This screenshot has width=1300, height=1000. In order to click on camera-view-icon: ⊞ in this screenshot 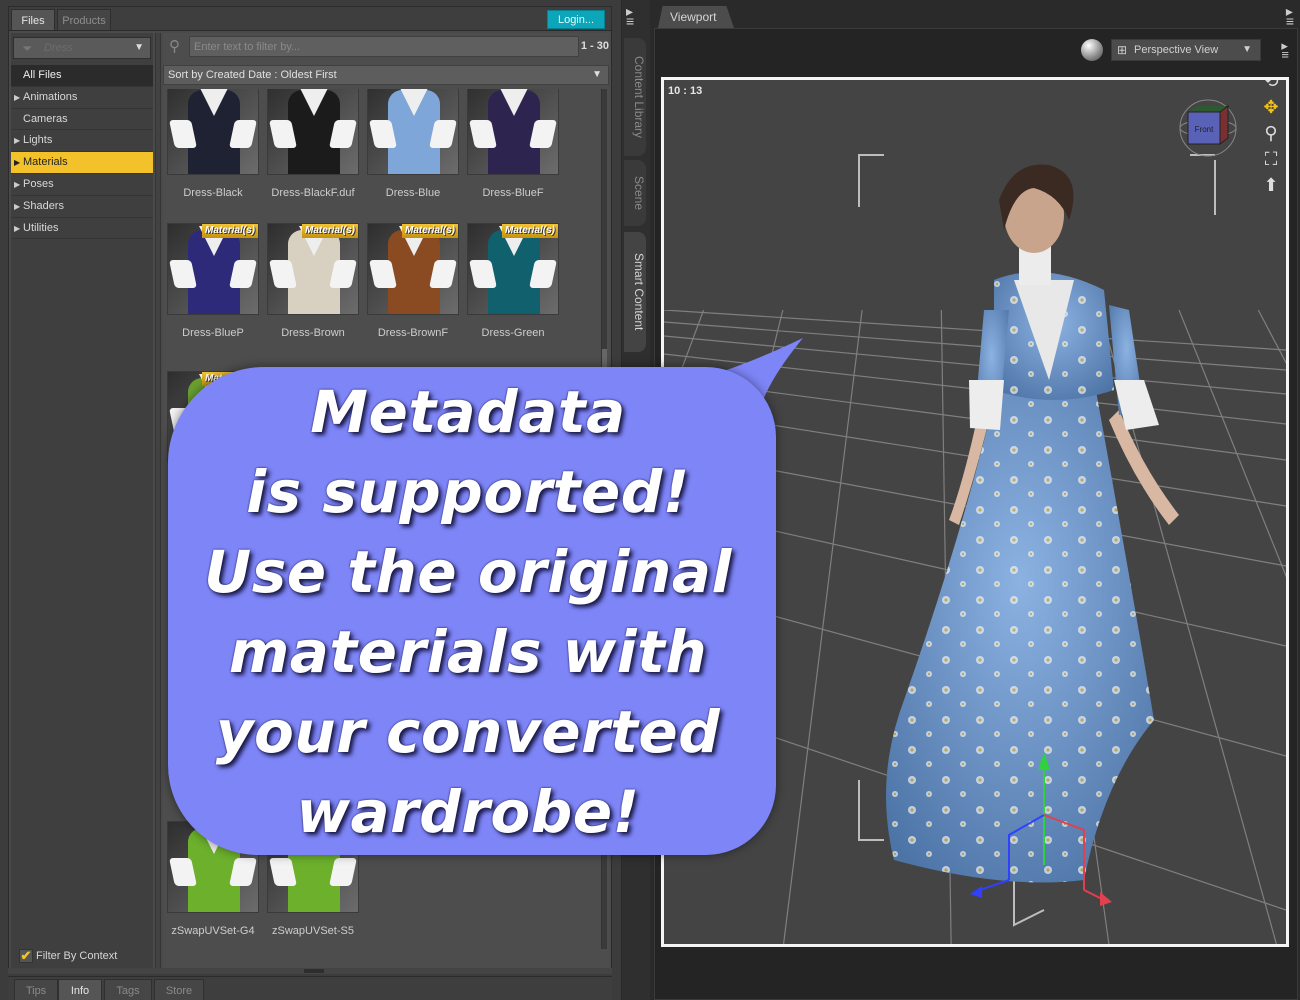, I will do `click(1122, 50)`.